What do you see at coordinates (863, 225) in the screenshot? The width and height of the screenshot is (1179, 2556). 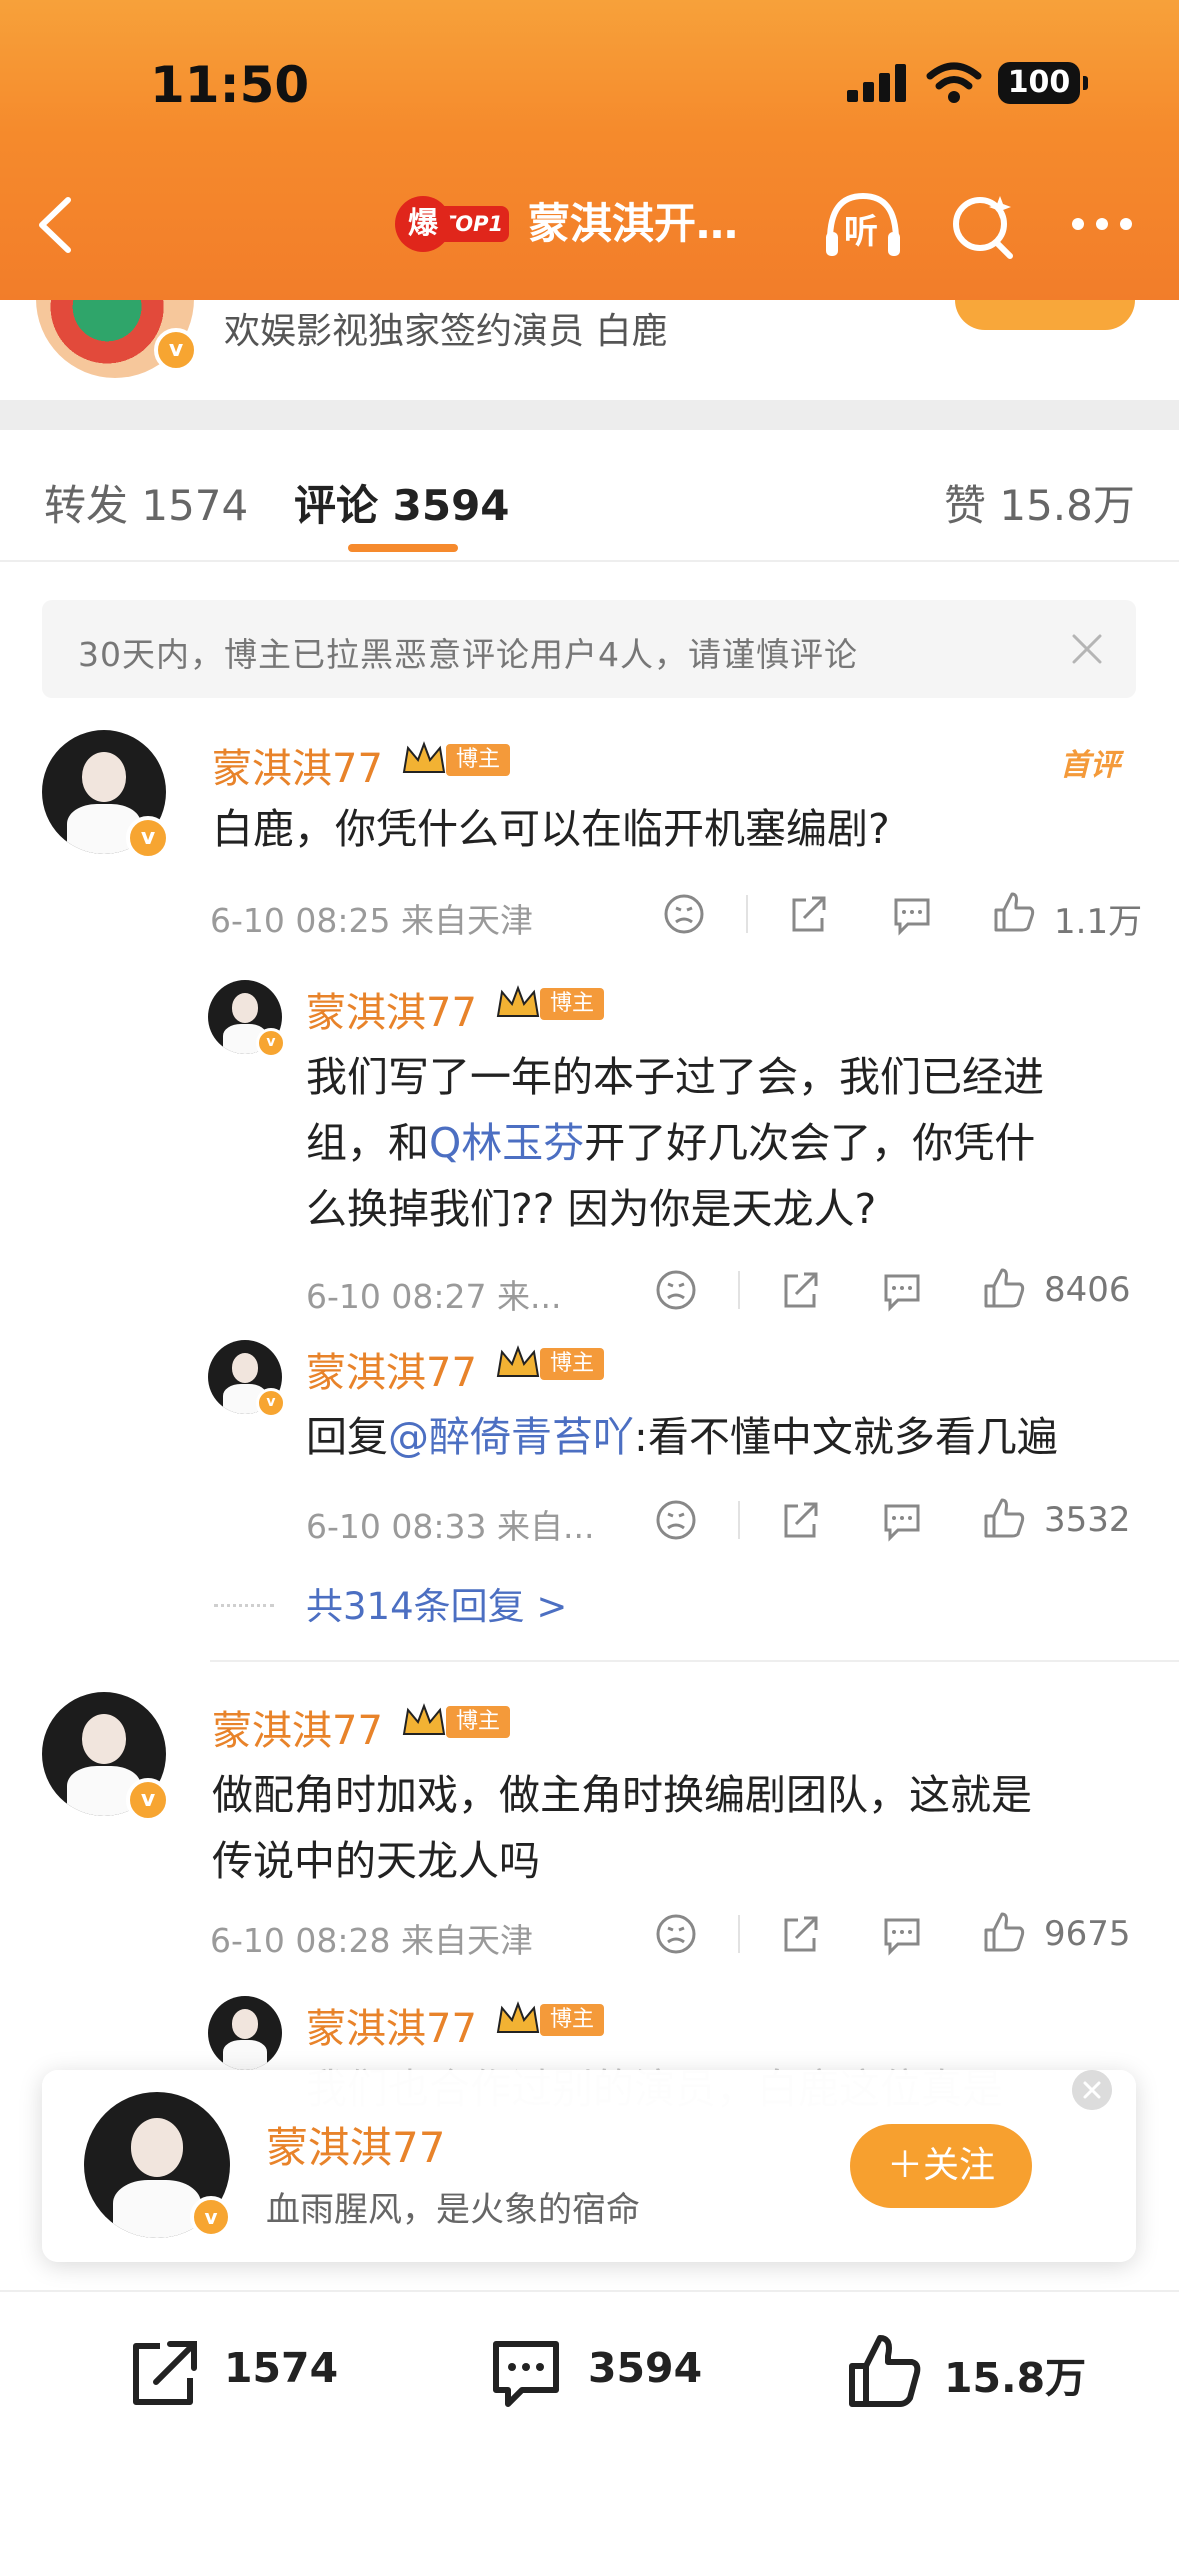 I see `listen-button: 听` at bounding box center [863, 225].